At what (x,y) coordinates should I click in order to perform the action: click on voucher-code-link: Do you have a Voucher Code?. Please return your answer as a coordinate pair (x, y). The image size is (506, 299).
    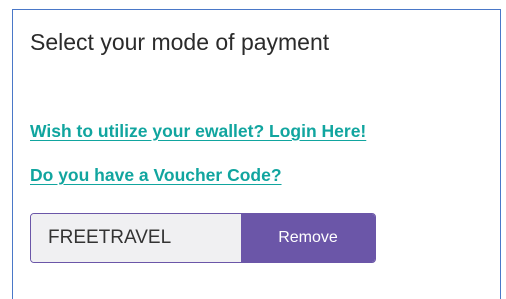
    Looking at the image, I should click on (156, 175).